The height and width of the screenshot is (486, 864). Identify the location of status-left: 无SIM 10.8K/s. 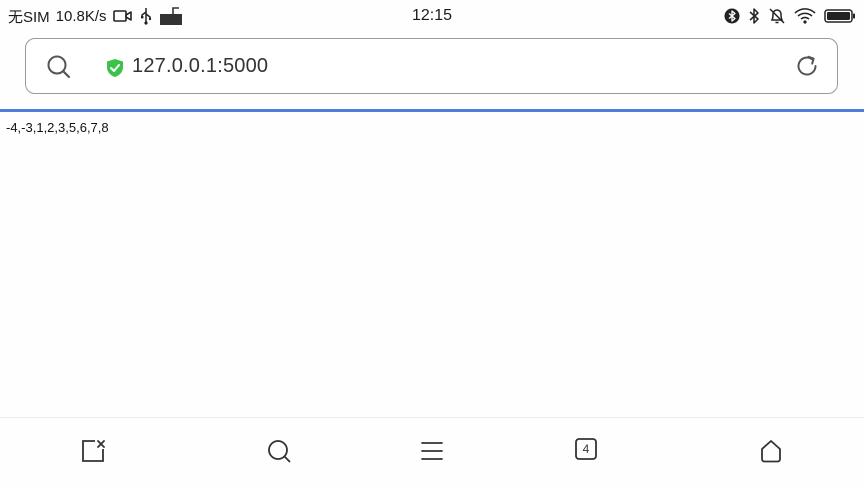
(95, 16).